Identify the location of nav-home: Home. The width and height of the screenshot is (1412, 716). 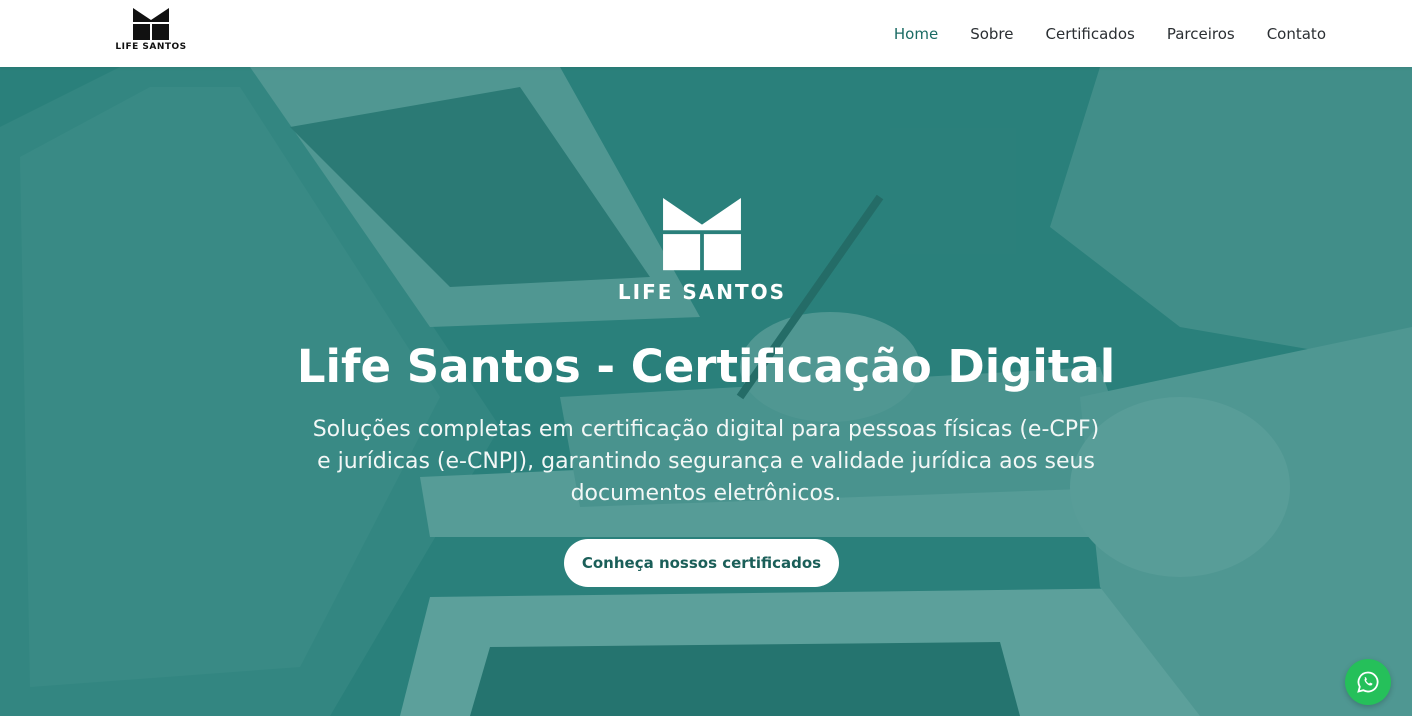
(916, 34).